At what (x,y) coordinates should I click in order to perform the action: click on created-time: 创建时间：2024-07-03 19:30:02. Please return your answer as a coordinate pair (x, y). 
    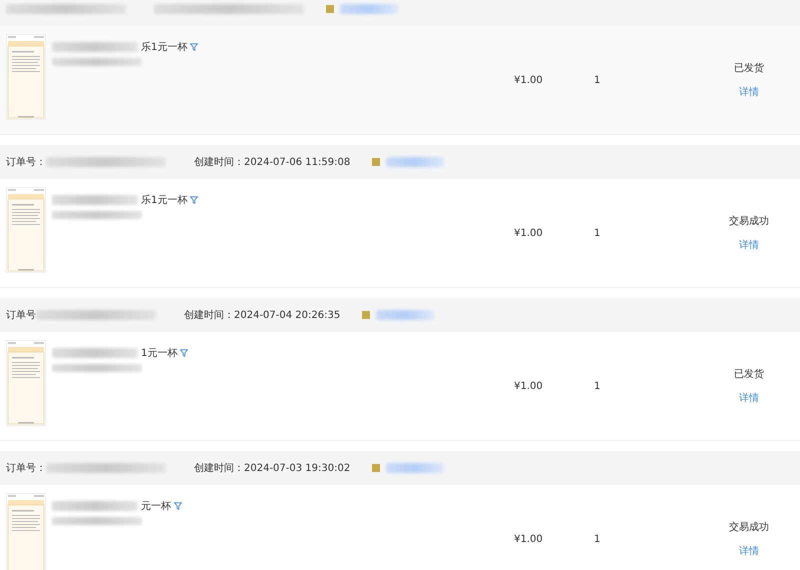
    Looking at the image, I should click on (272, 468).